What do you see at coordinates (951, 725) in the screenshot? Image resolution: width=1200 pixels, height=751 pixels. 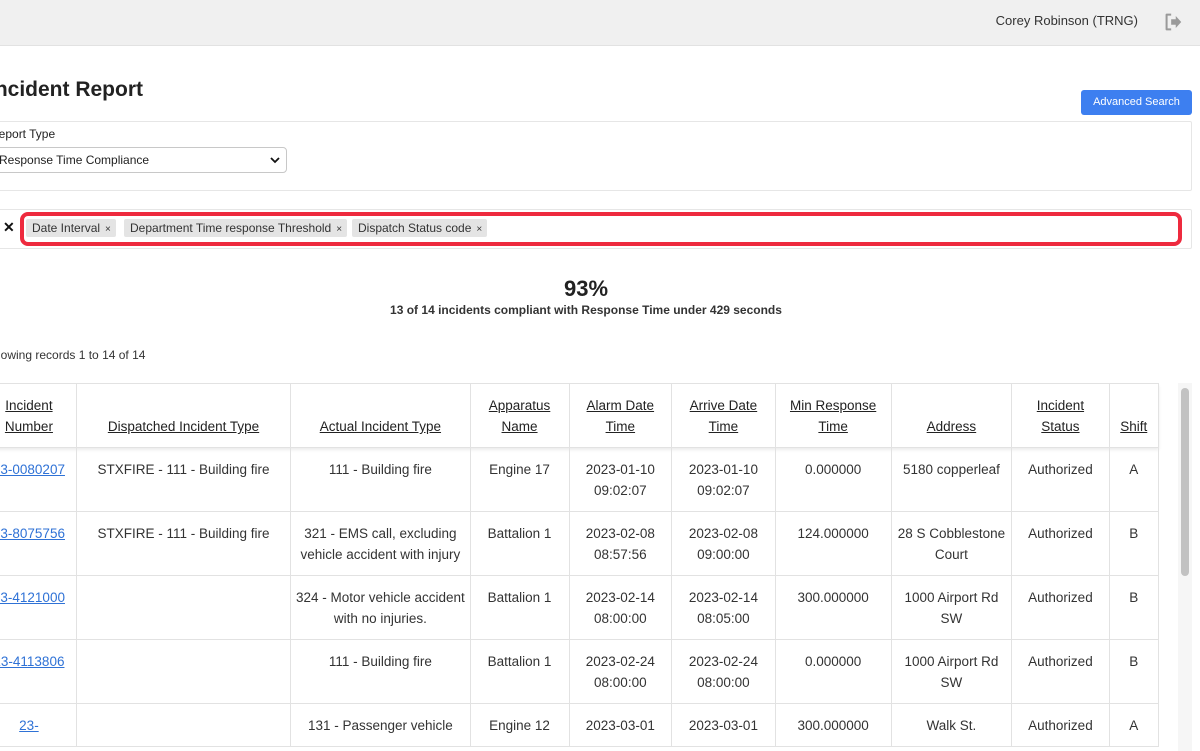 I see `cell-address: Walk St.` at bounding box center [951, 725].